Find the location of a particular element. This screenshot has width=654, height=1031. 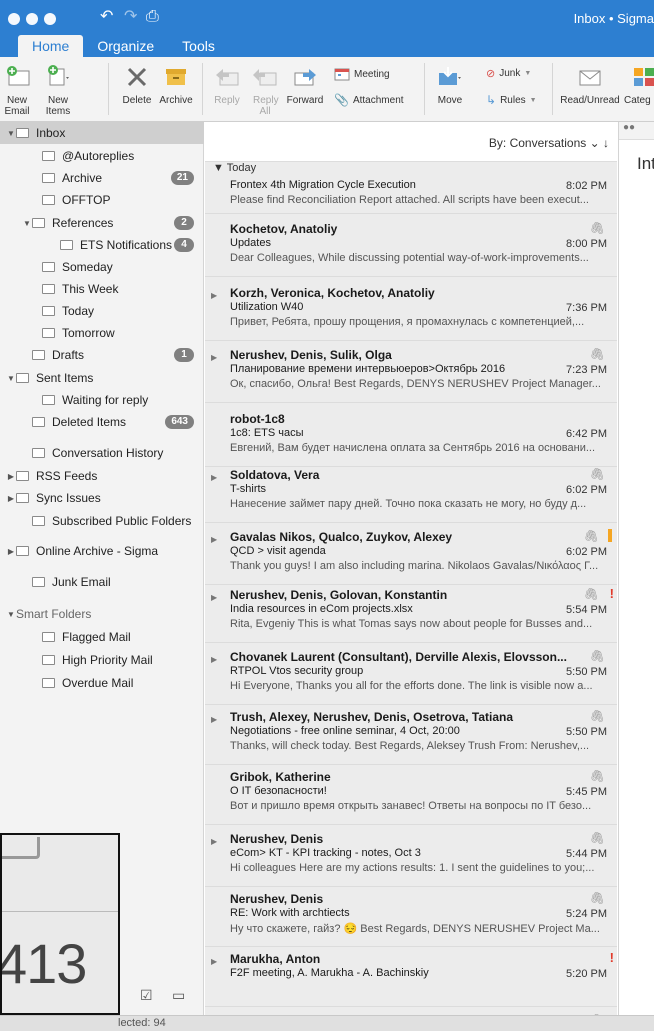

tab-tools: Tools is located at coordinates (198, 46).